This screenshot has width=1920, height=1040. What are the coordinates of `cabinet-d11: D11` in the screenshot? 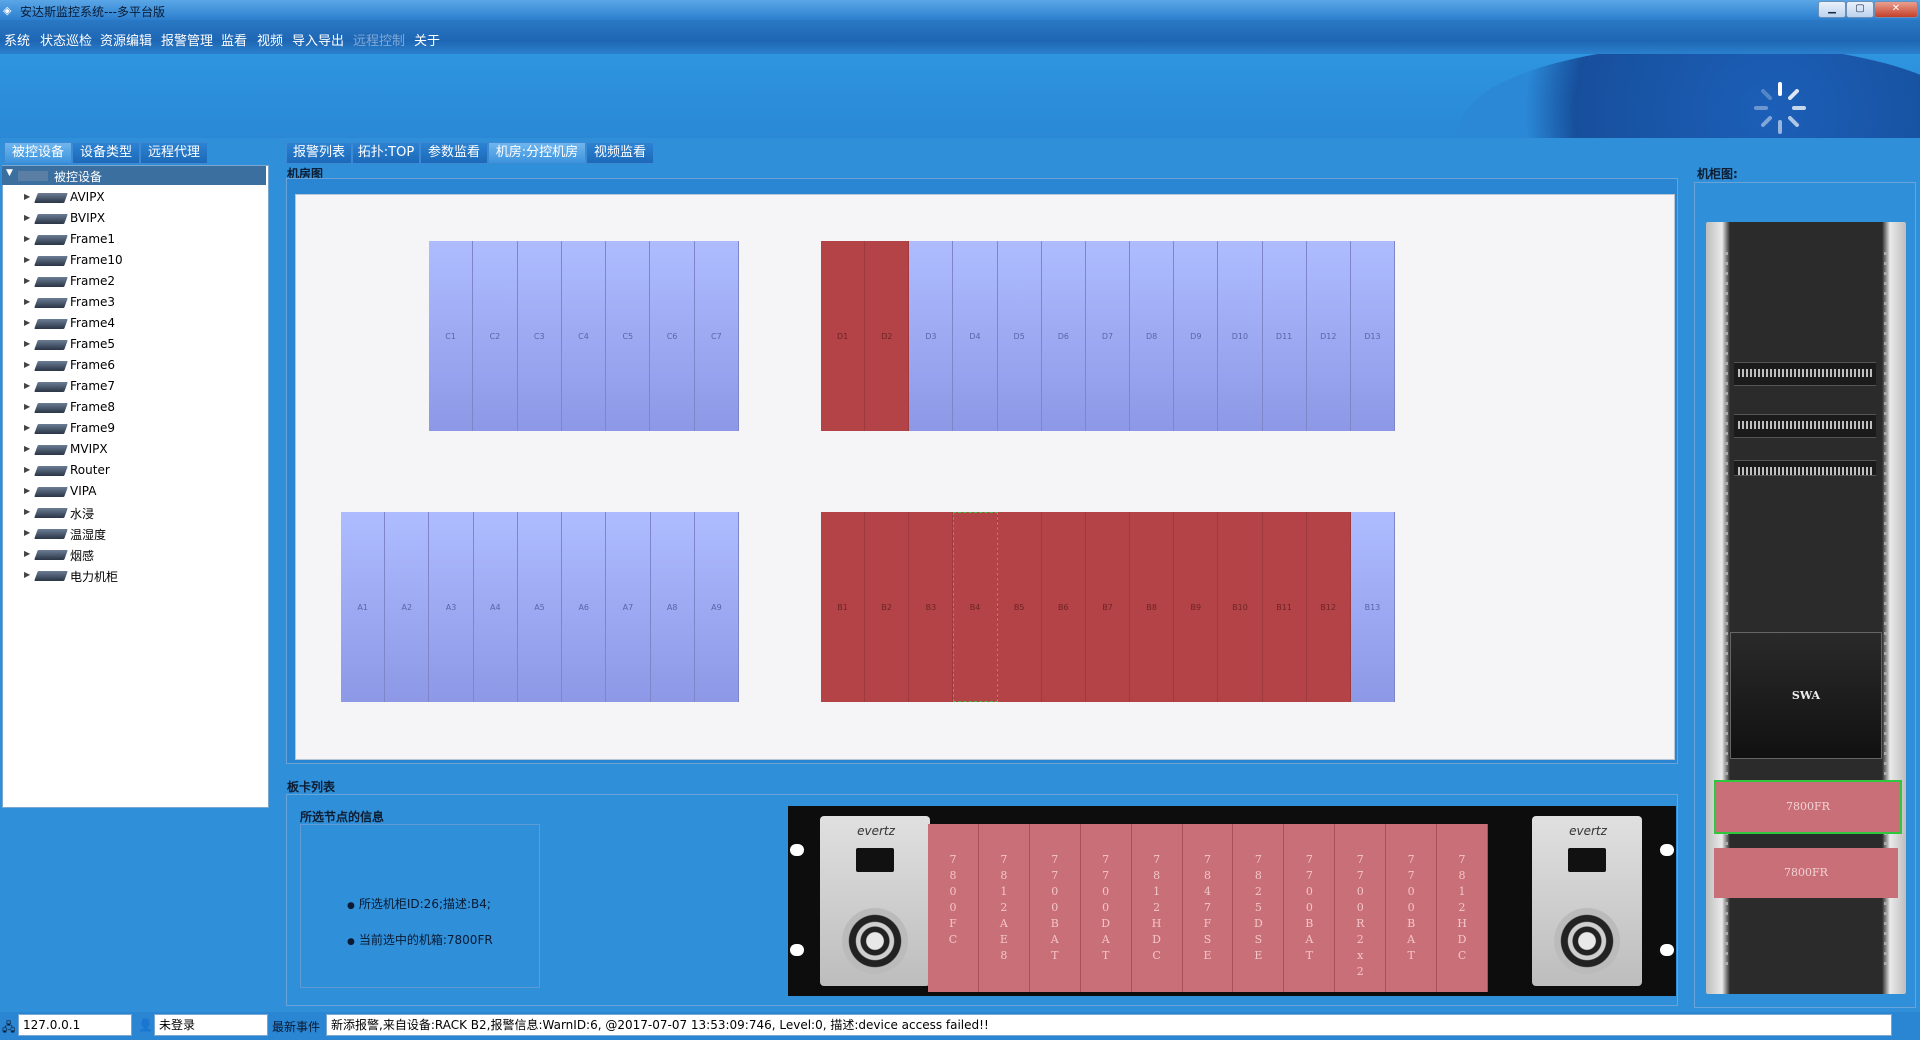 It's located at (1284, 336).